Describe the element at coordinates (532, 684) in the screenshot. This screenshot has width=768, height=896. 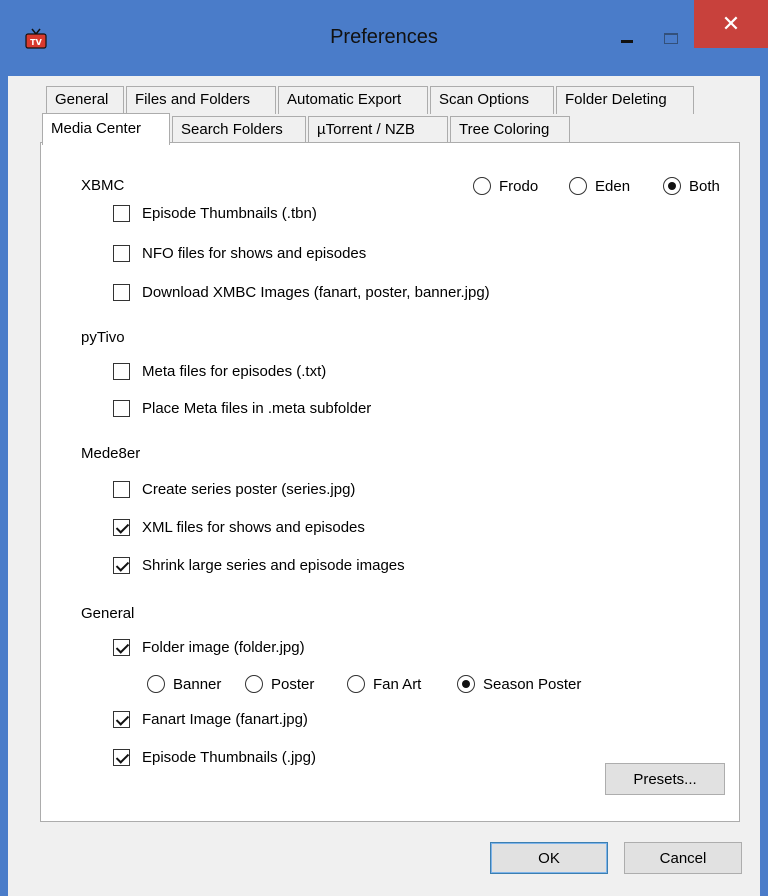
I see `radio-season-poster-label: Season Poster` at that location.